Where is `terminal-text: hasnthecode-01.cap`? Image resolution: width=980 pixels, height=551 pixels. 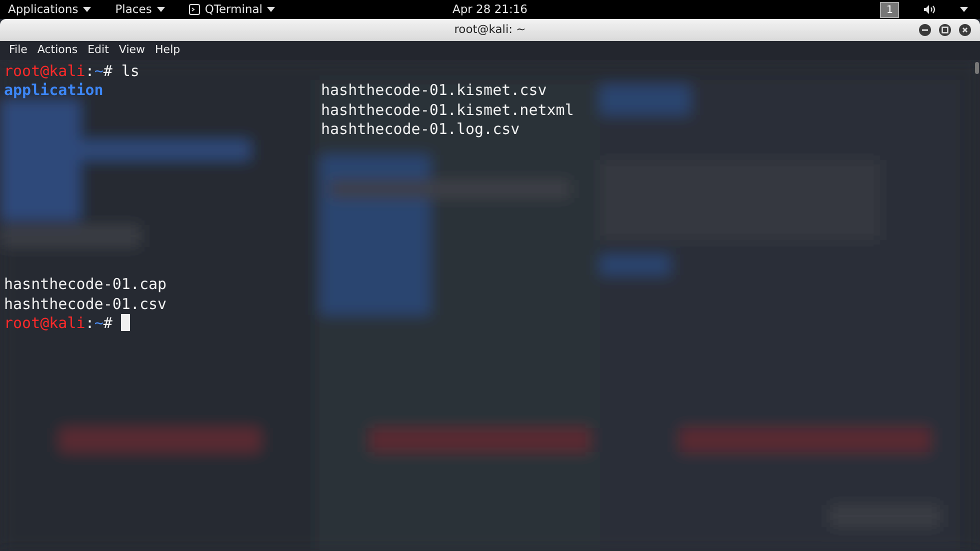
terminal-text: hasnthecode-01.cap is located at coordinates (85, 285).